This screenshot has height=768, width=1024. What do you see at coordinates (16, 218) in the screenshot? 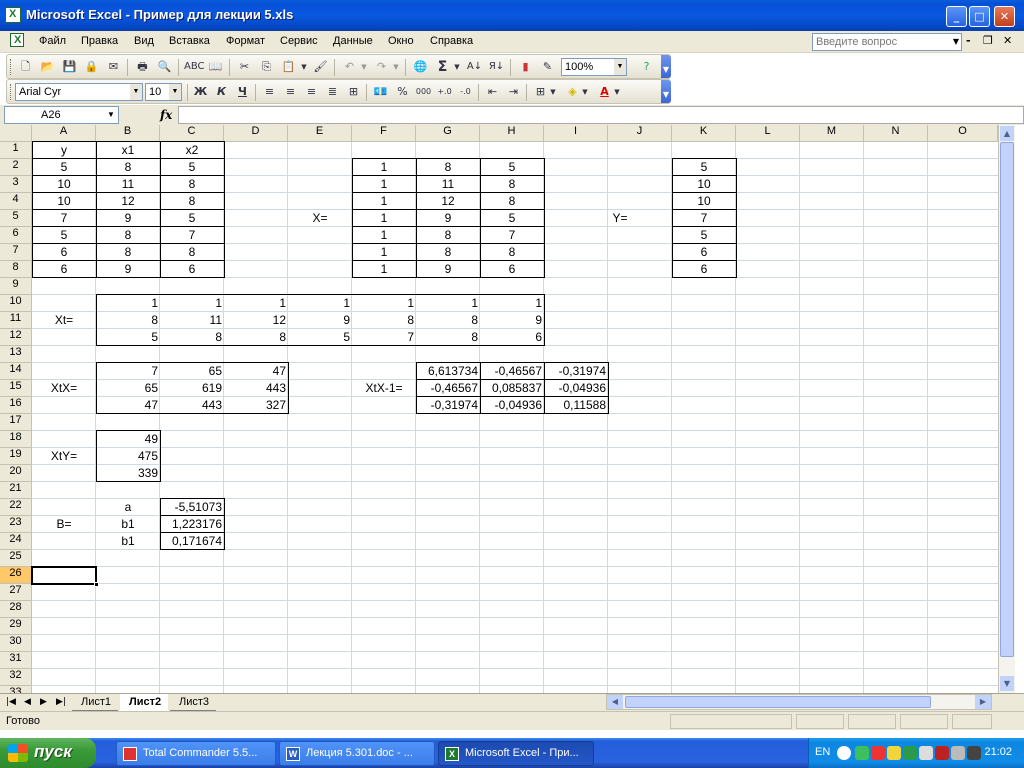
I see `row-header: 5` at bounding box center [16, 218].